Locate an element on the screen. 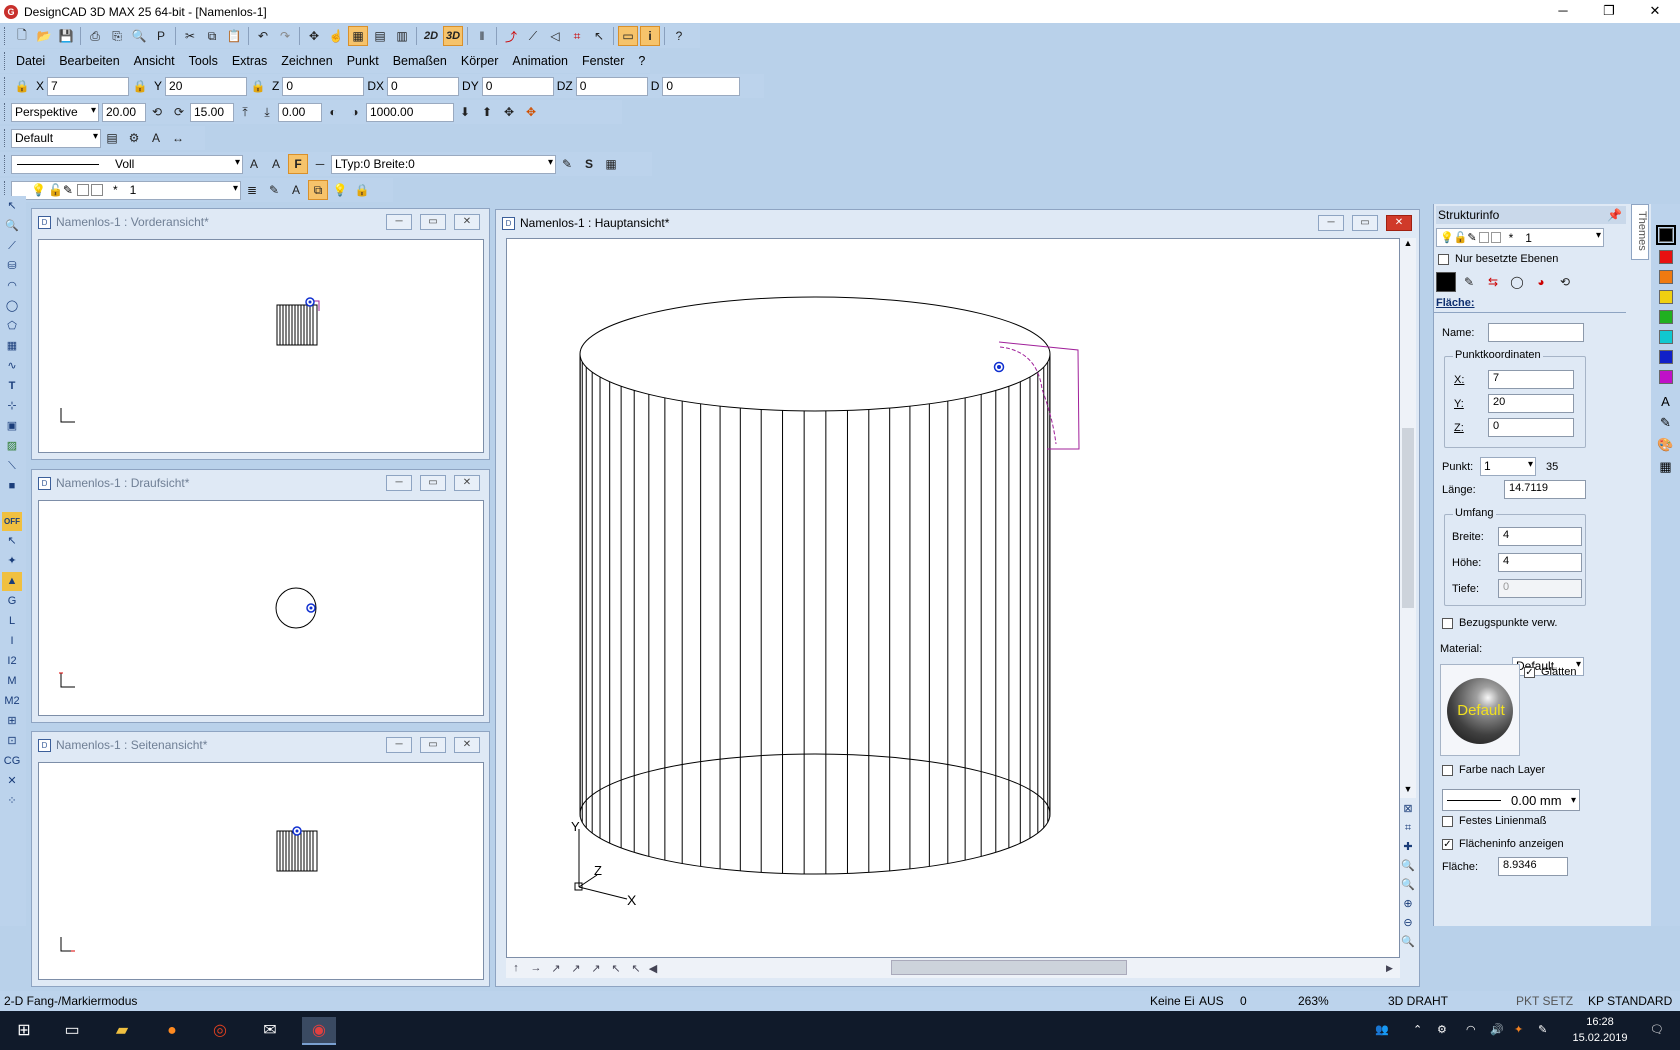  material-type-icon: ◕ is located at coordinates (1541, 282).